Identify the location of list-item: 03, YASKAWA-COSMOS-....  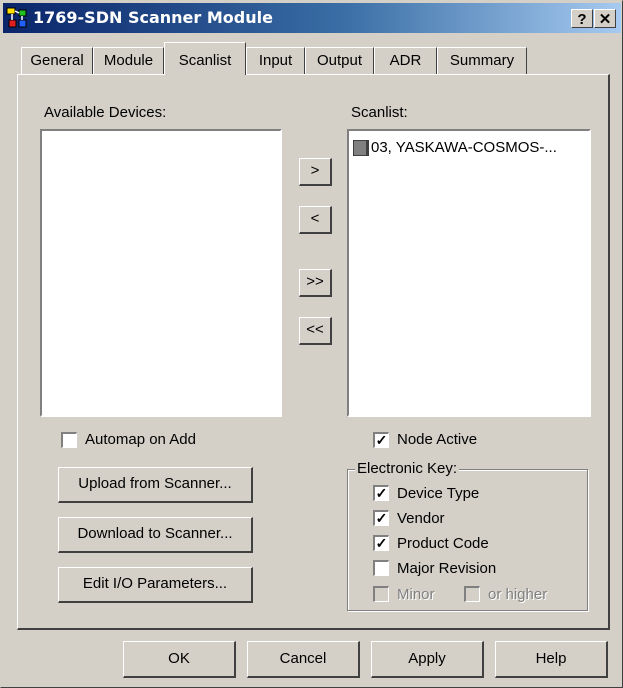
(455, 147).